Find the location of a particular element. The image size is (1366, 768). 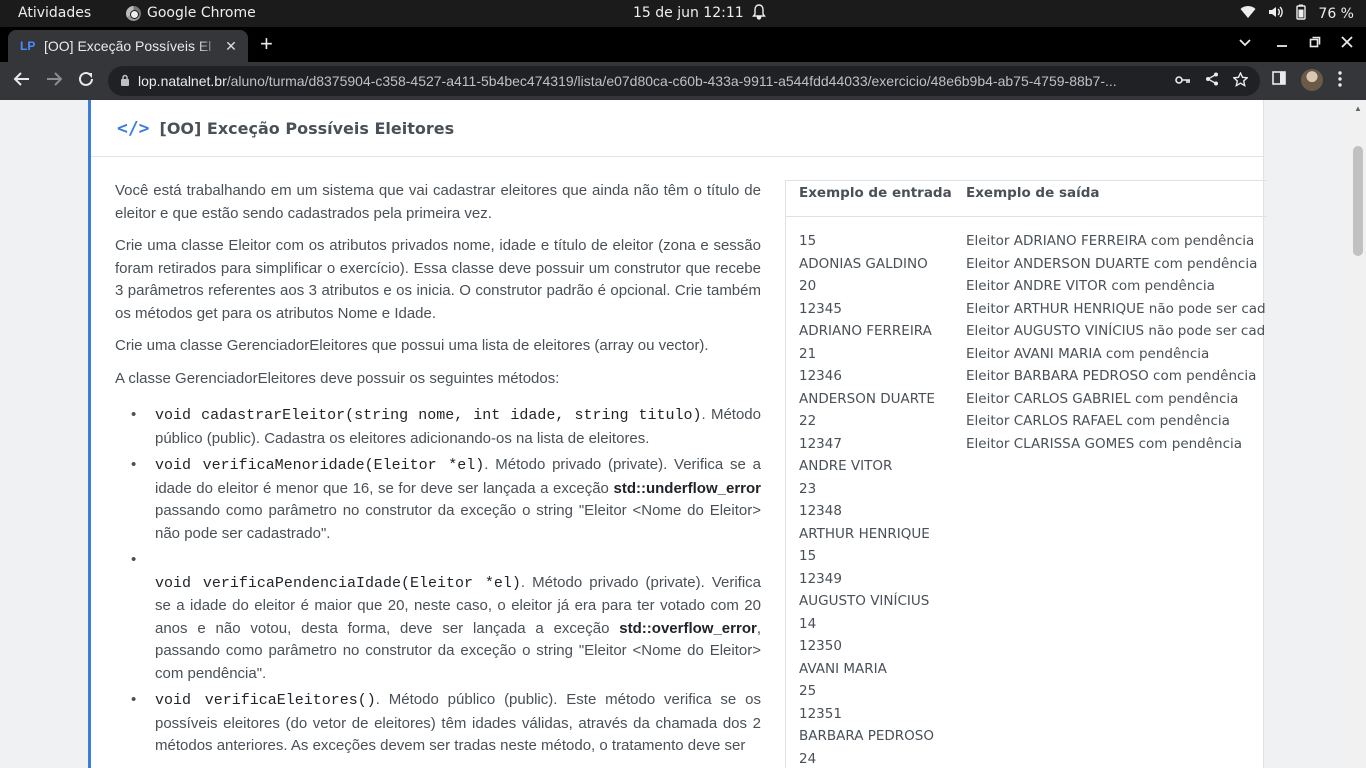

key-icon is located at coordinates (1183, 81).